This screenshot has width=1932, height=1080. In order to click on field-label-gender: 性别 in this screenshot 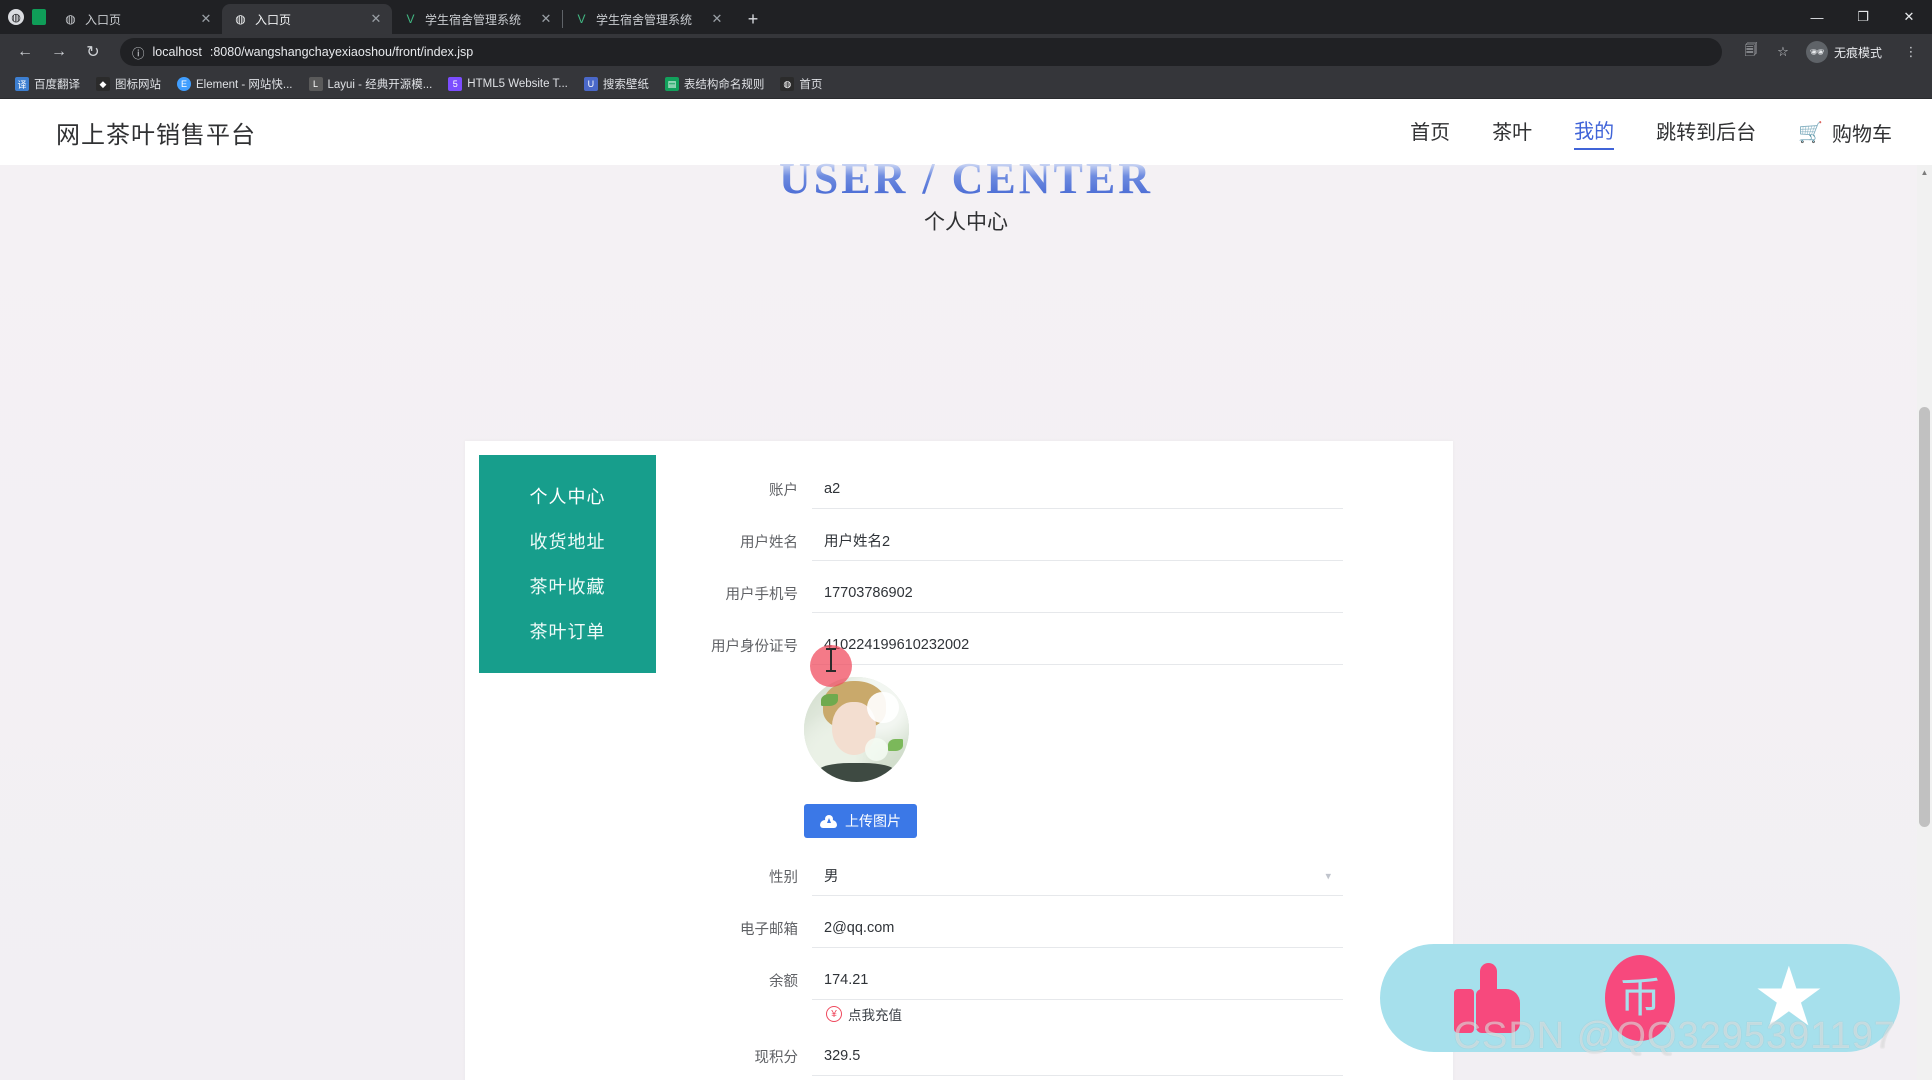, I will do `click(783, 877)`.